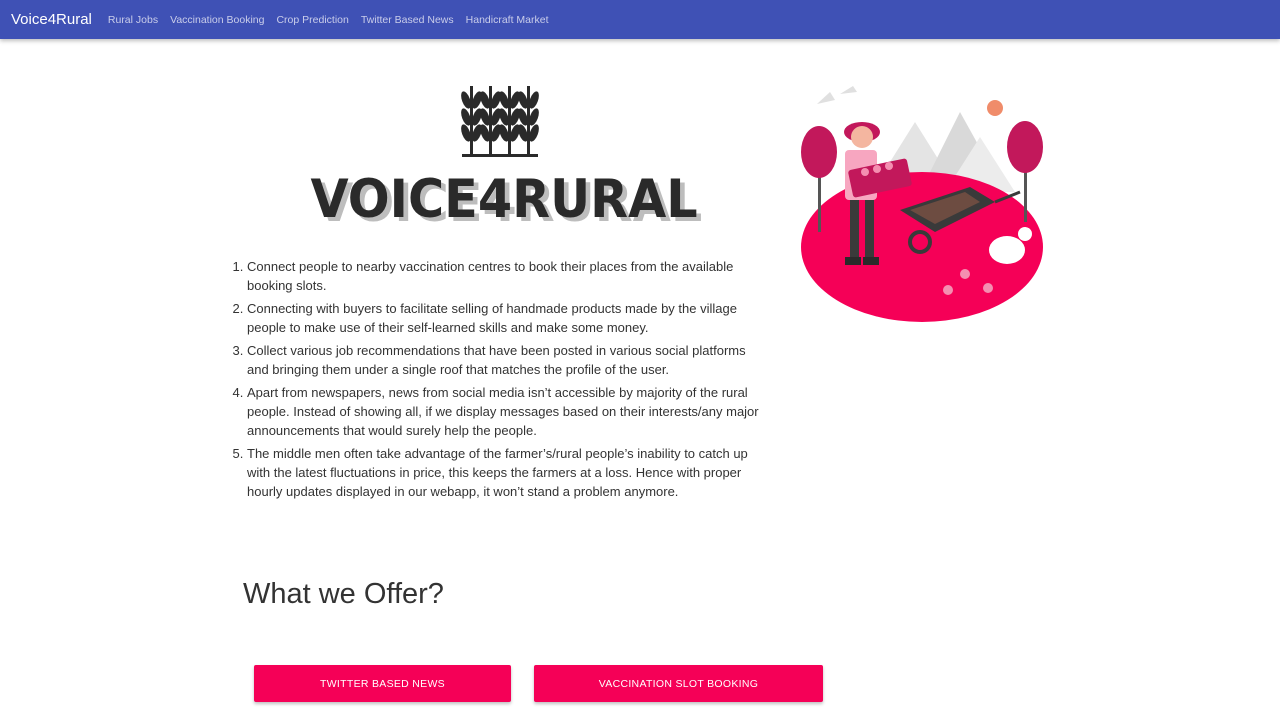 The width and height of the screenshot is (1280, 719). I want to click on twitter-news-button: Twitter Based News, so click(382, 683).